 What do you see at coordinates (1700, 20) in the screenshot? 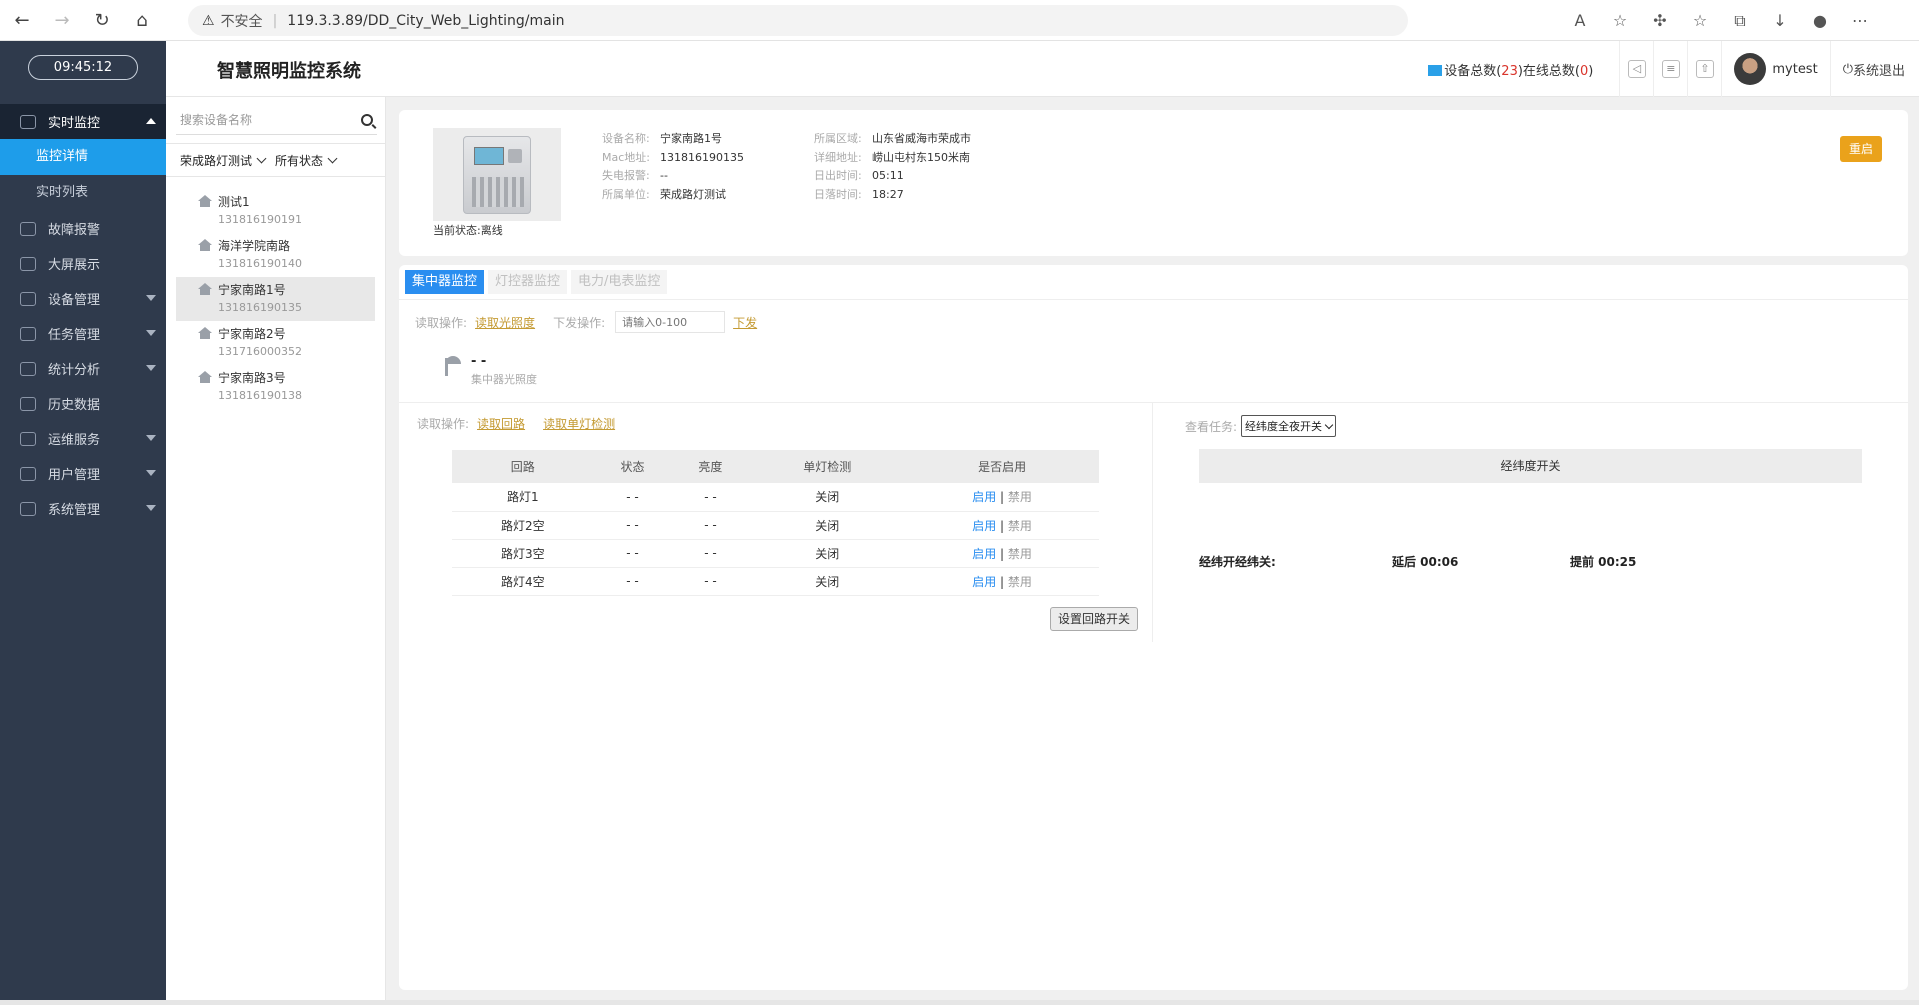
I see `favorites-icon: ☆` at bounding box center [1700, 20].